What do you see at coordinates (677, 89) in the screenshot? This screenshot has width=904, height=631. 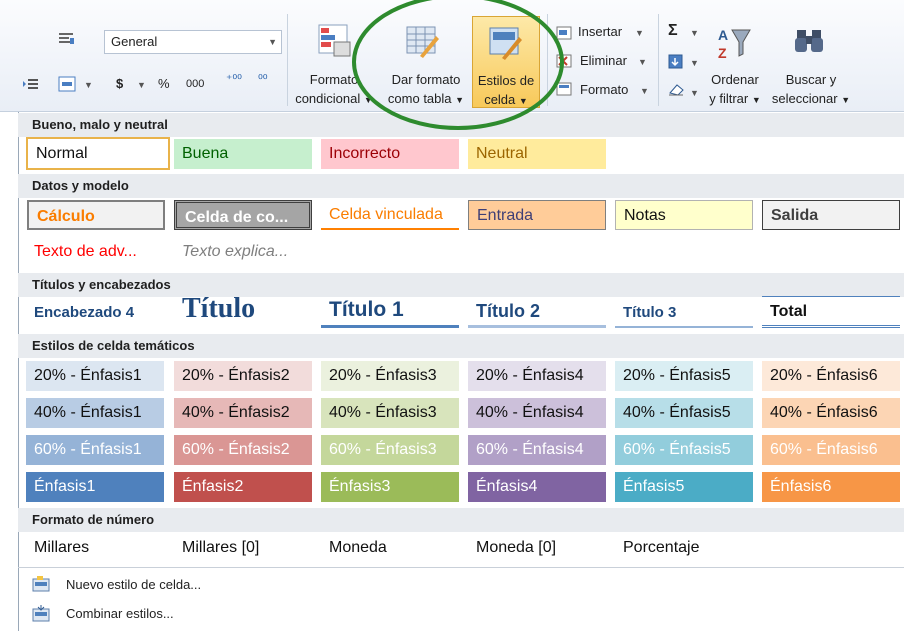 I see `clear-icon` at bounding box center [677, 89].